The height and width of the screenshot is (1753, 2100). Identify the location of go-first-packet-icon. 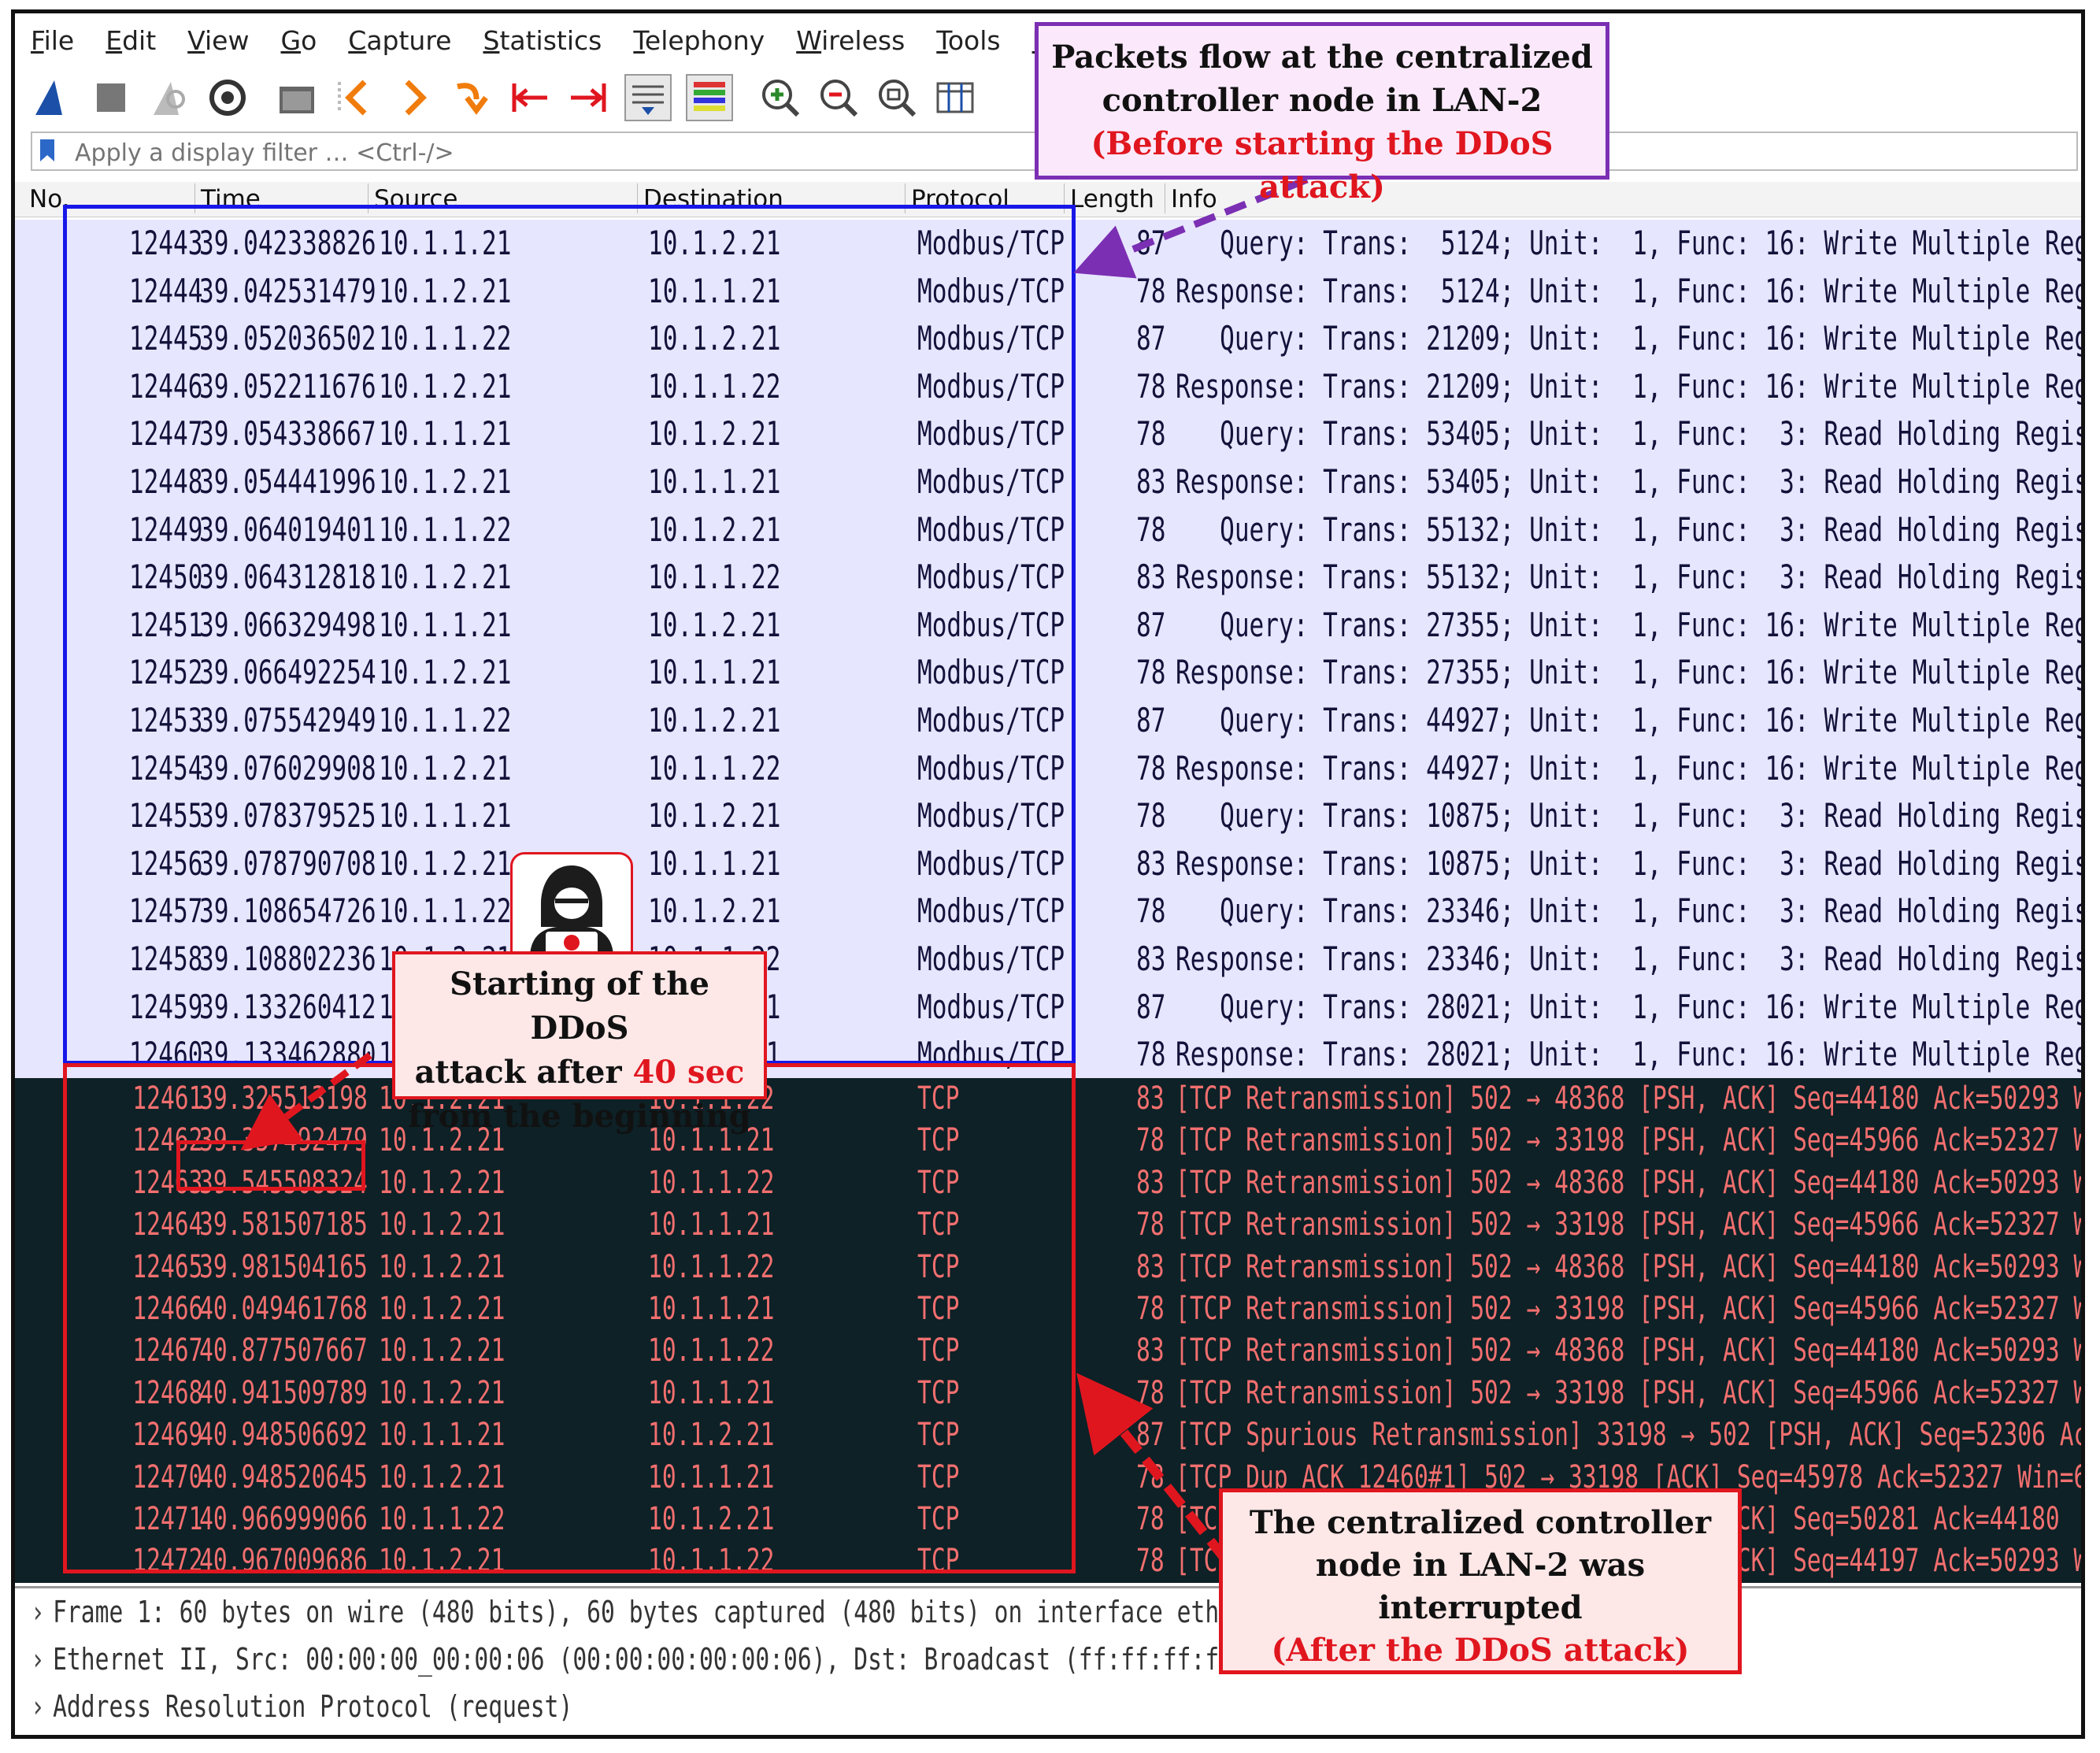
(355, 98).